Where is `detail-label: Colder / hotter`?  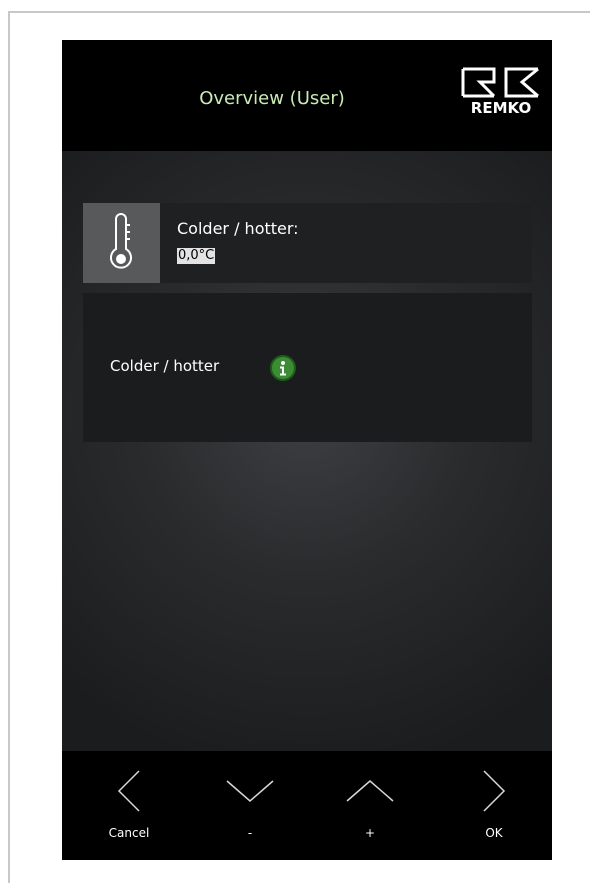
detail-label: Colder / hotter is located at coordinates (165, 366).